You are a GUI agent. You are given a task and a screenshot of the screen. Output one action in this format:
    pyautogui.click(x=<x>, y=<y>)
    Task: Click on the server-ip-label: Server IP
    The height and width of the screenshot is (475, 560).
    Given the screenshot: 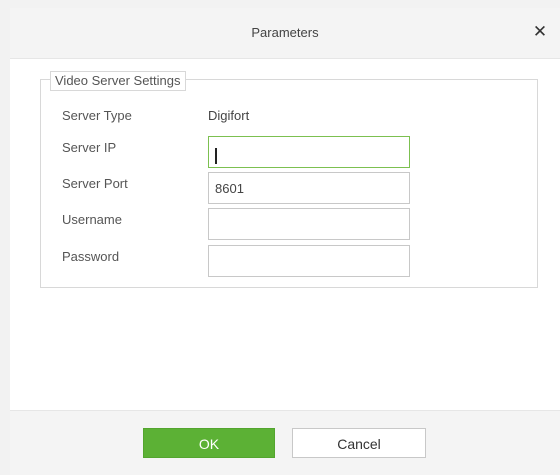 What is the action you would take?
    pyautogui.click(x=89, y=147)
    